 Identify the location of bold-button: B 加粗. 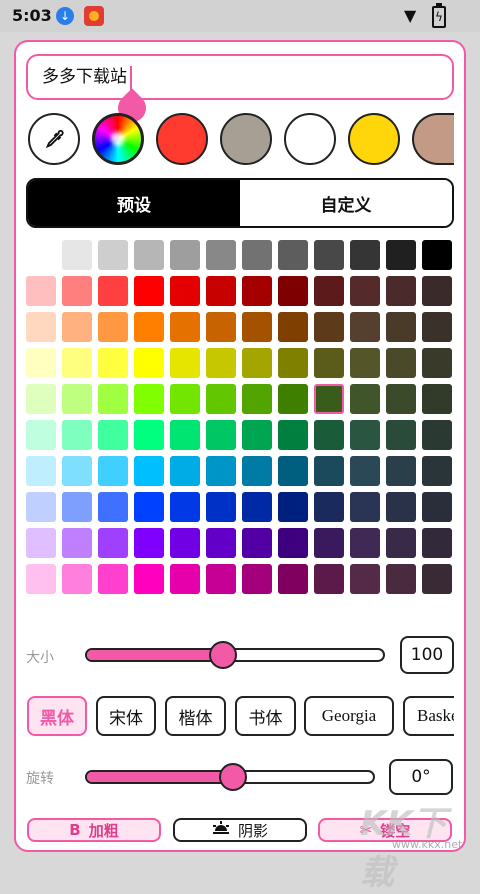
(94, 830).